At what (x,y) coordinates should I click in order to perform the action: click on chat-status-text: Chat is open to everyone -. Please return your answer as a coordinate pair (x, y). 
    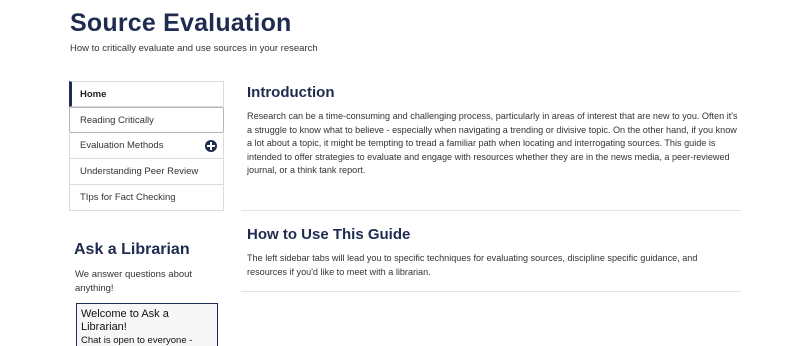
    Looking at the image, I should click on (137, 340).